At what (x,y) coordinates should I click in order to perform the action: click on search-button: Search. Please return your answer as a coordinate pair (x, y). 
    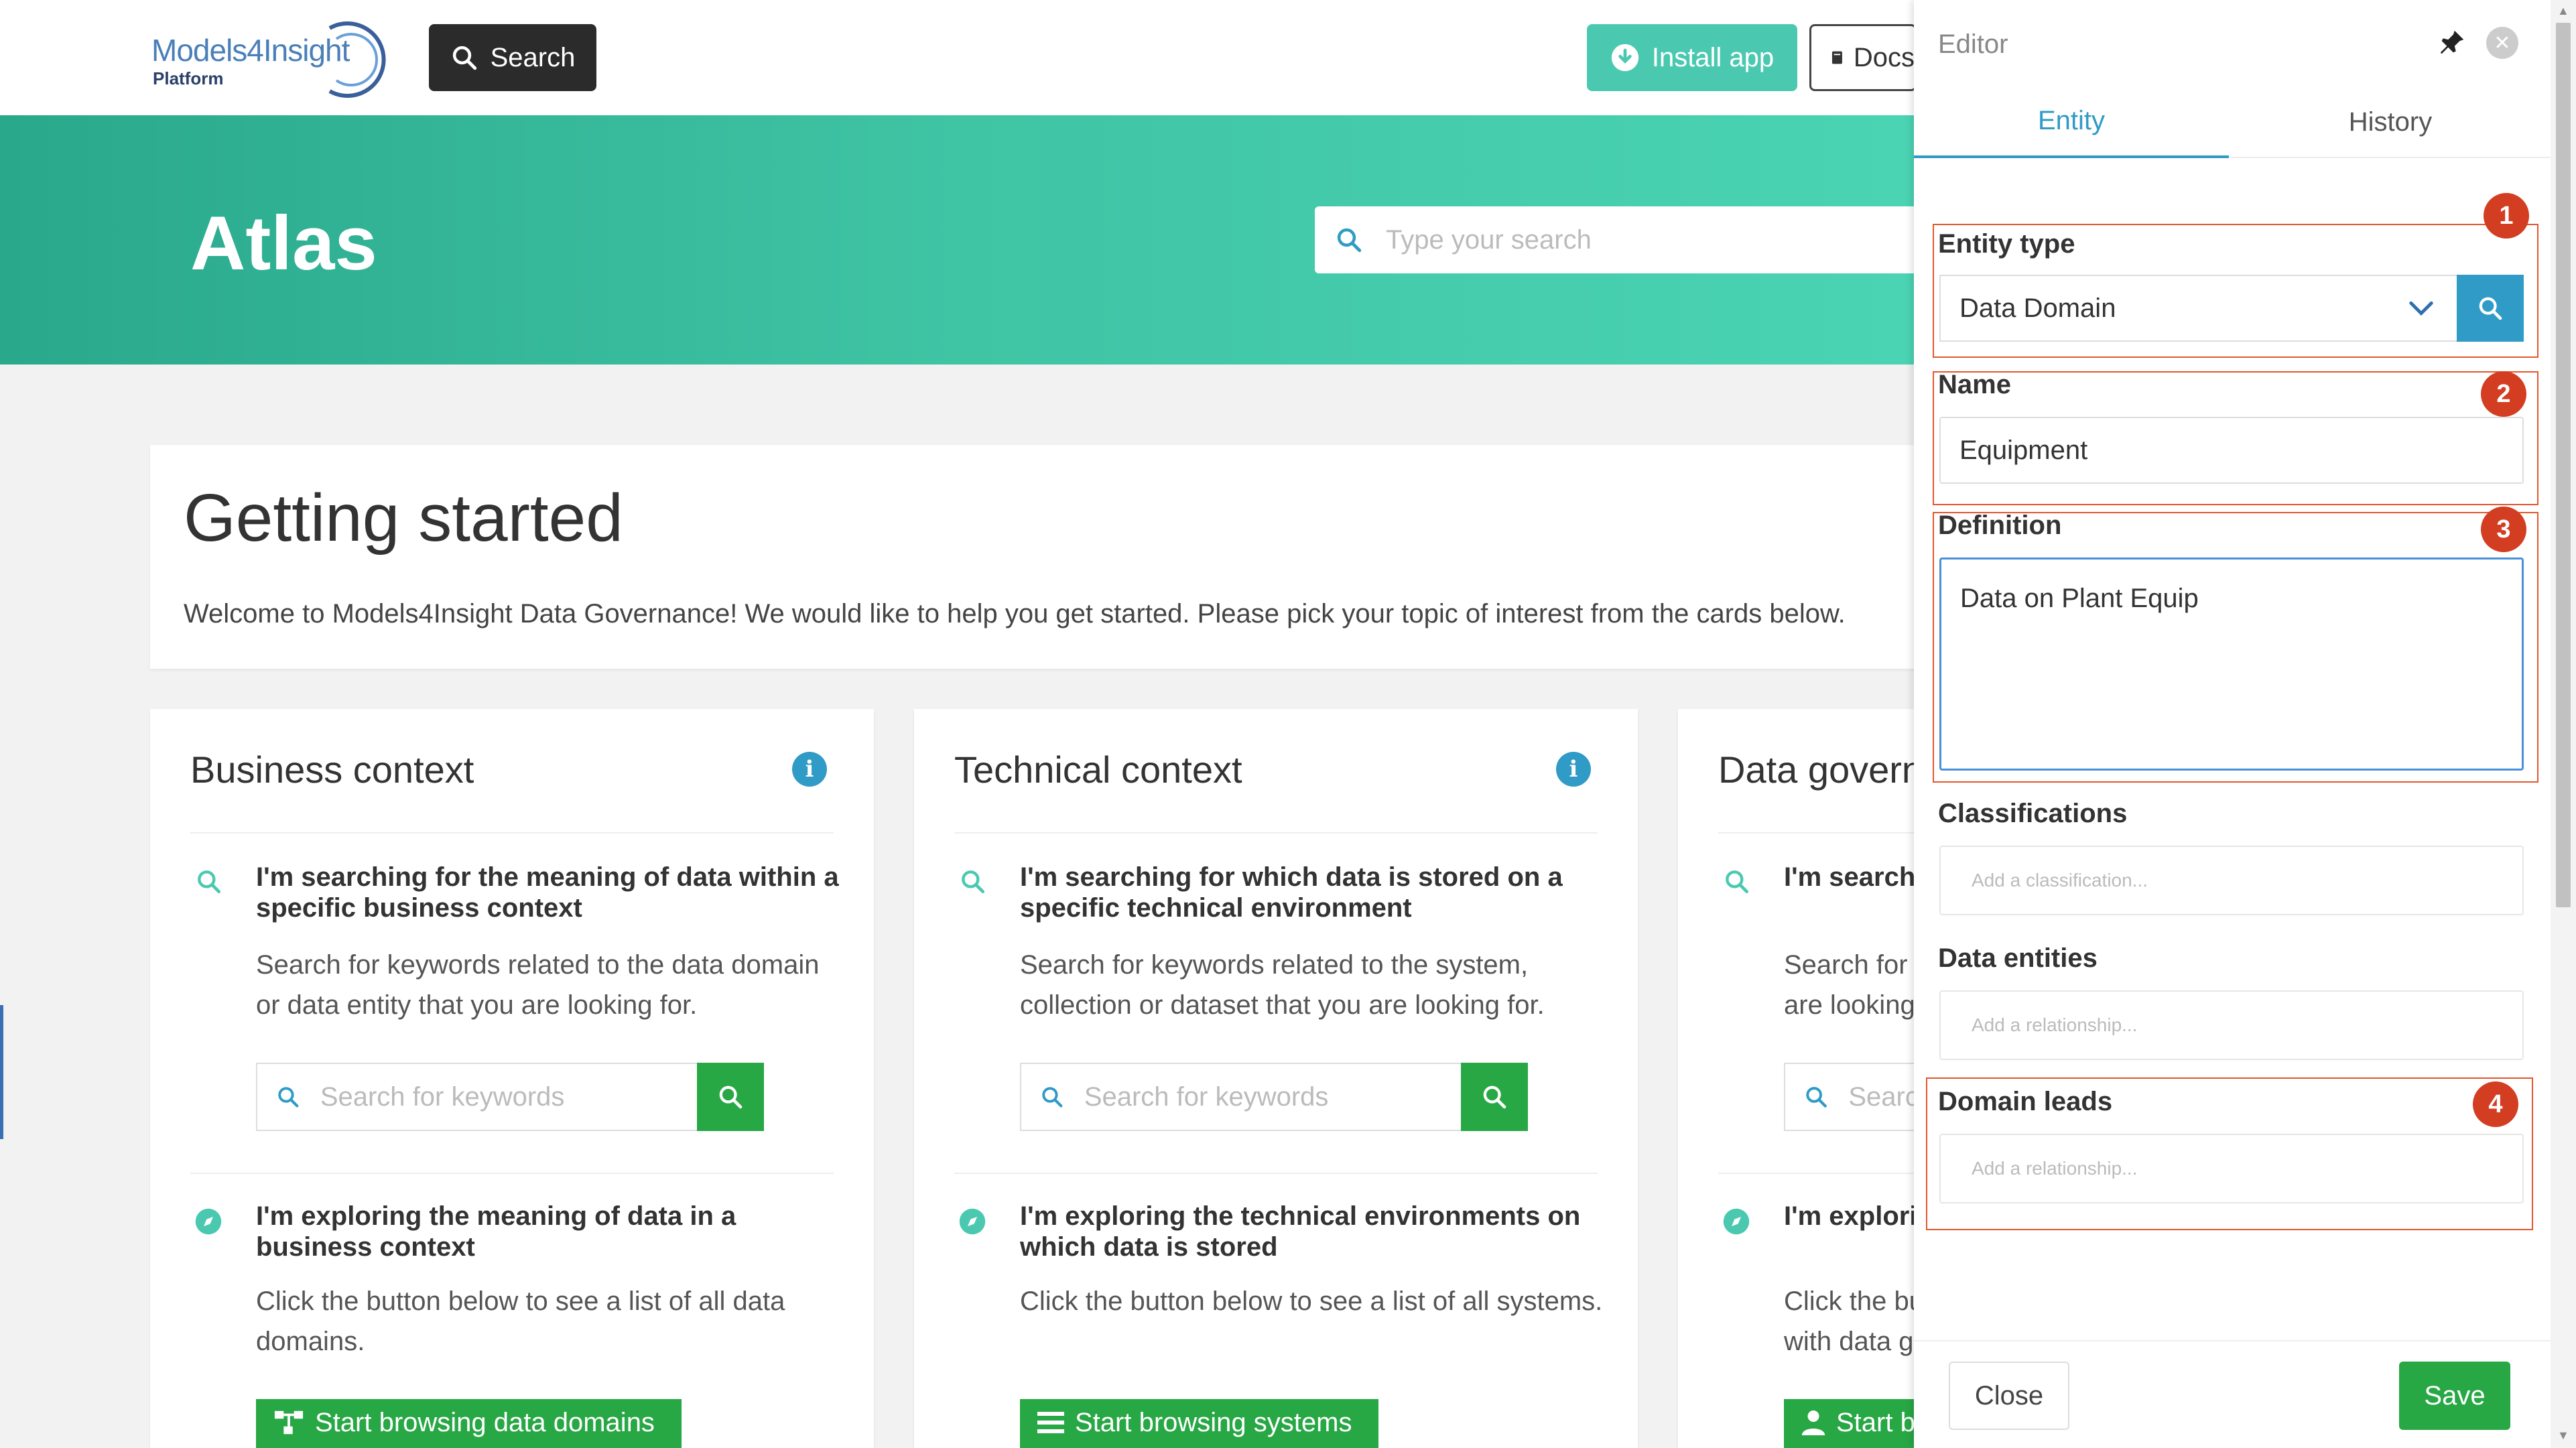
    Looking at the image, I should click on (512, 57).